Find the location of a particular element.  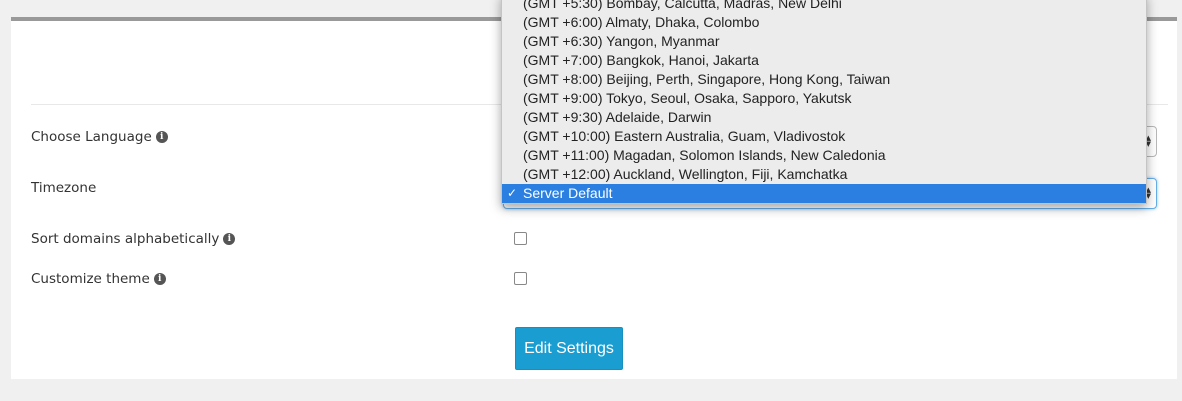

timezone-text: Timezone is located at coordinates (64, 188).